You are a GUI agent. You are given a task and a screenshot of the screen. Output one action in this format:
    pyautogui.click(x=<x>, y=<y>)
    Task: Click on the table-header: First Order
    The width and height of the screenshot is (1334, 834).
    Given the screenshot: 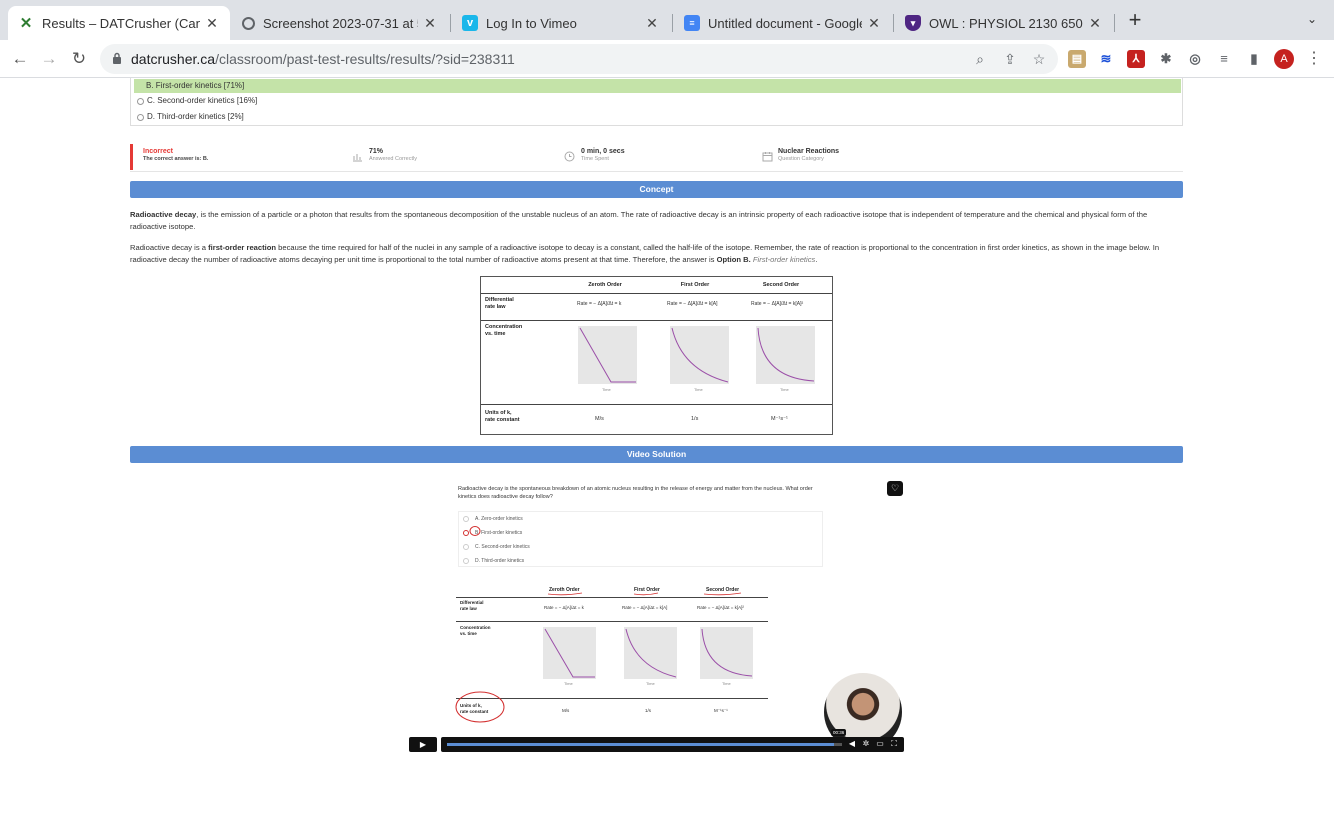 What is the action you would take?
    pyautogui.click(x=695, y=285)
    